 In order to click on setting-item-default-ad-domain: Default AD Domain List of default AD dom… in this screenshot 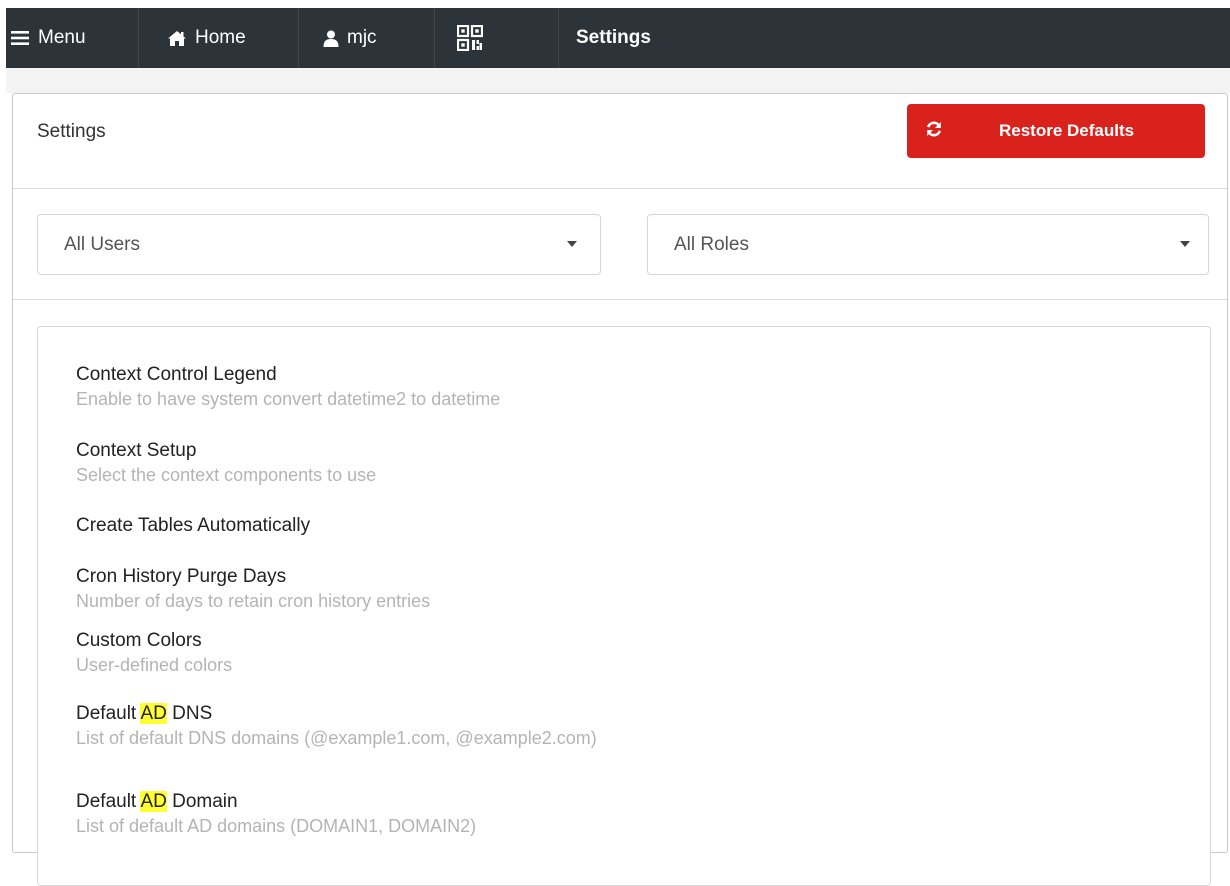, I will do `click(276, 814)`.